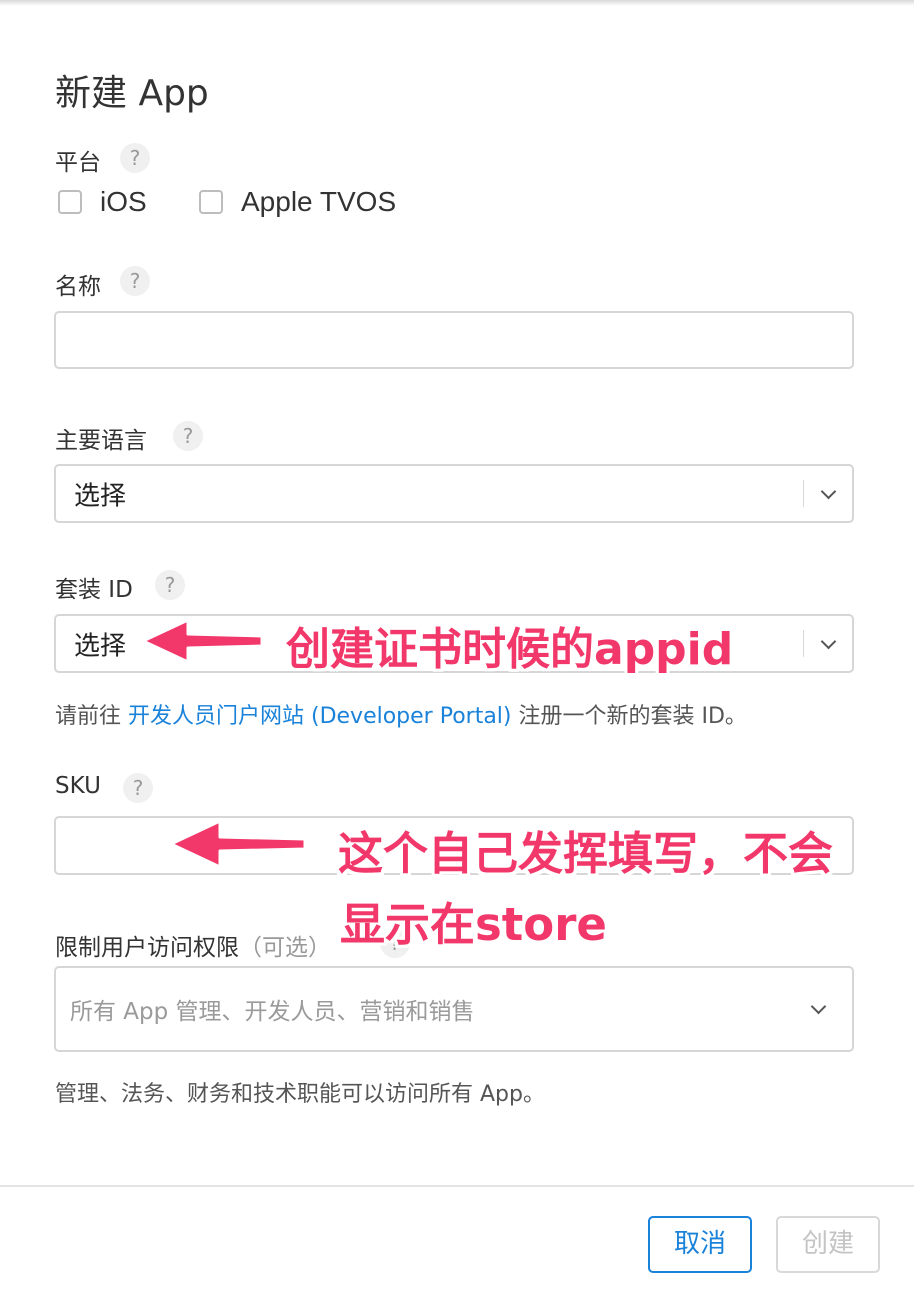 This screenshot has width=914, height=1300. What do you see at coordinates (473, 924) in the screenshot?
I see `sku-annotation-text-line2: 显示在store` at bounding box center [473, 924].